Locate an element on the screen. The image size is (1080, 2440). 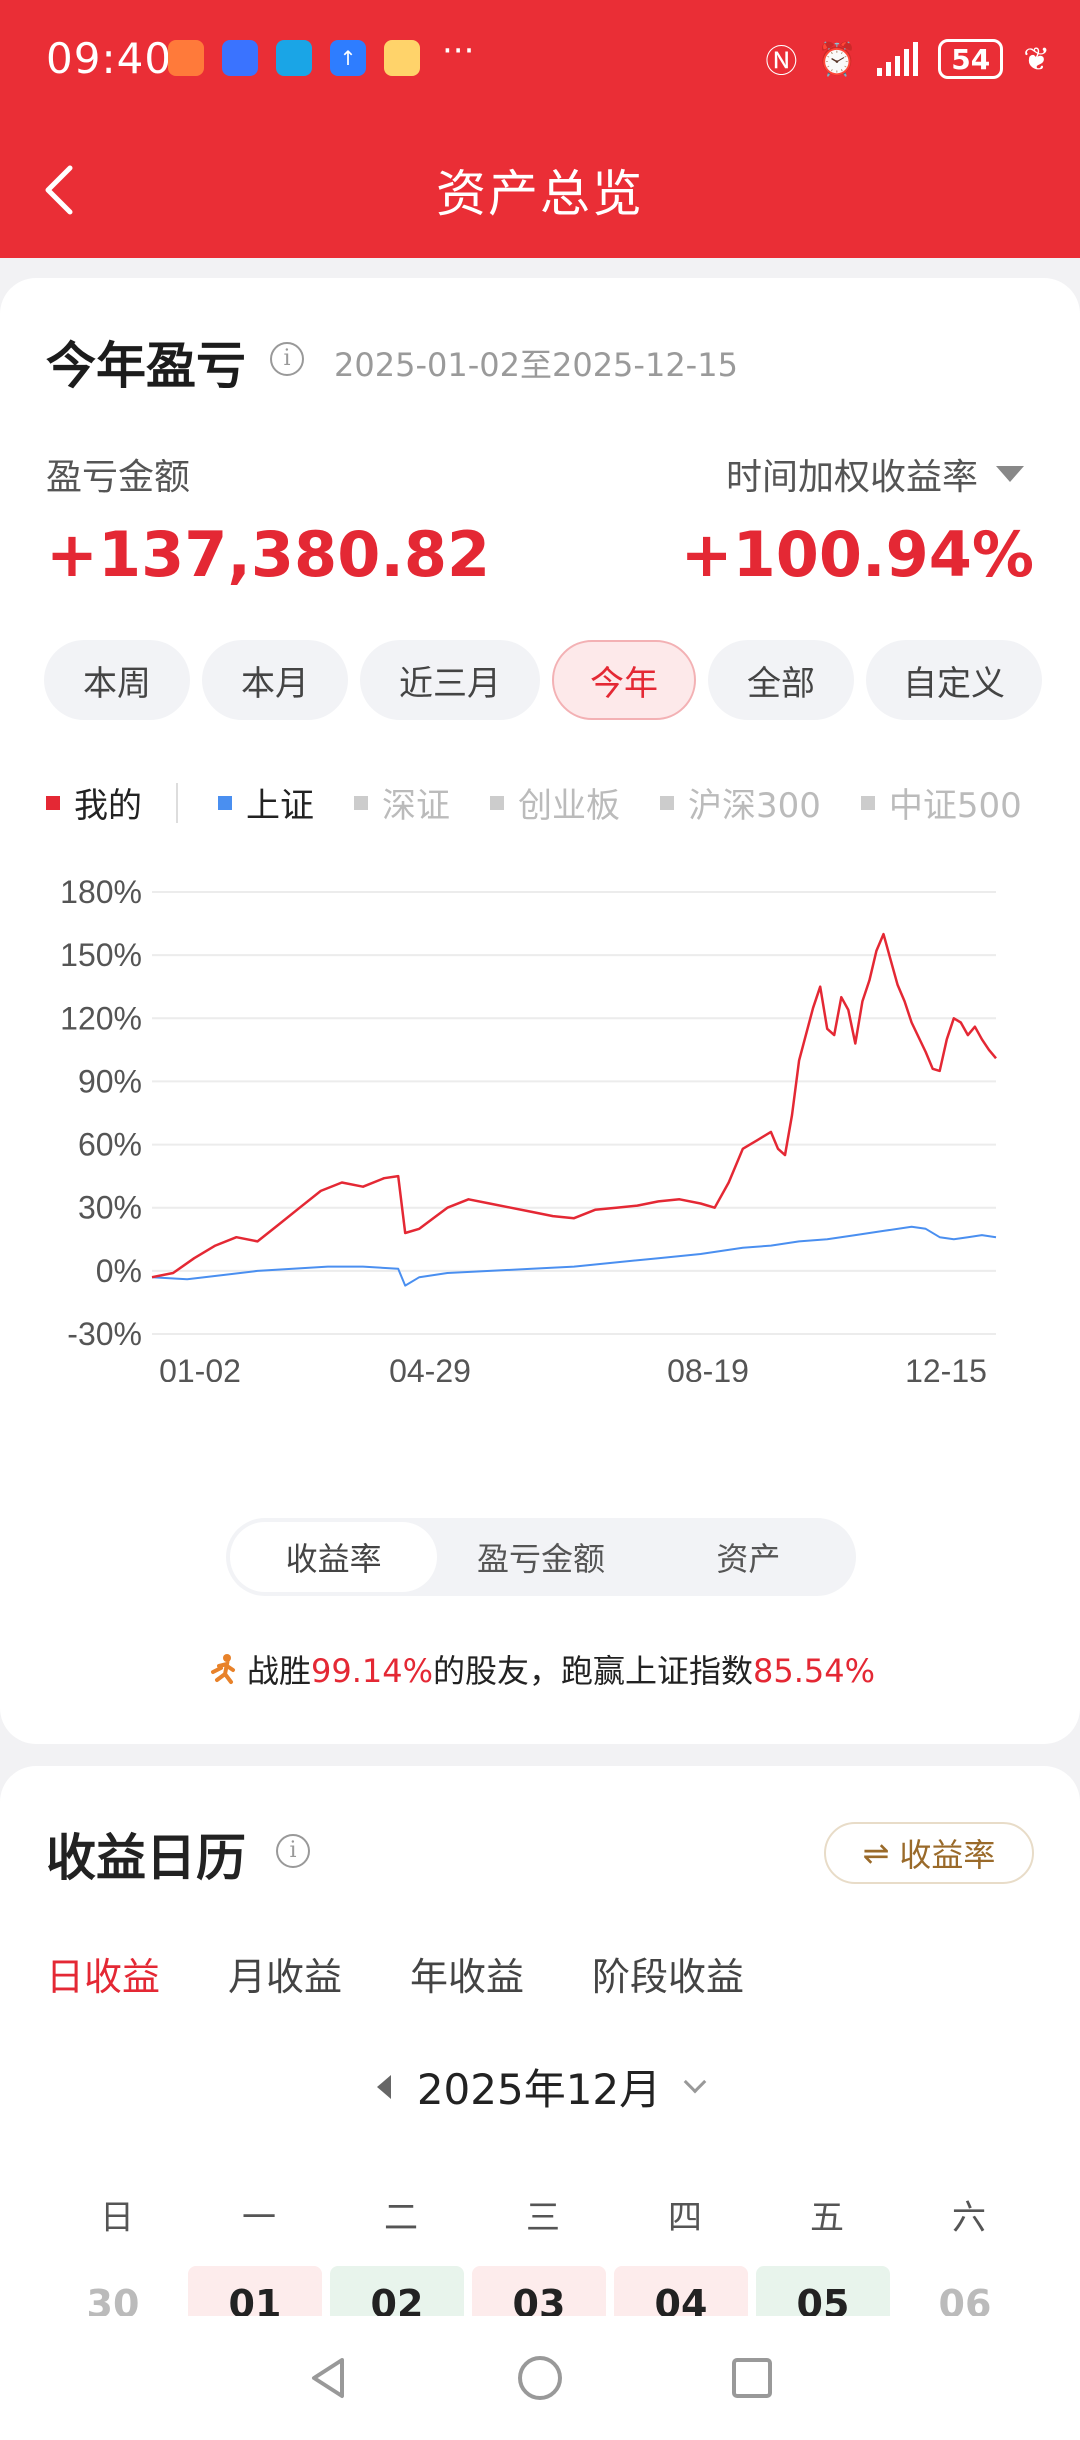
date-range: 2025-01-02至2025-12-15 is located at coordinates (536, 365).